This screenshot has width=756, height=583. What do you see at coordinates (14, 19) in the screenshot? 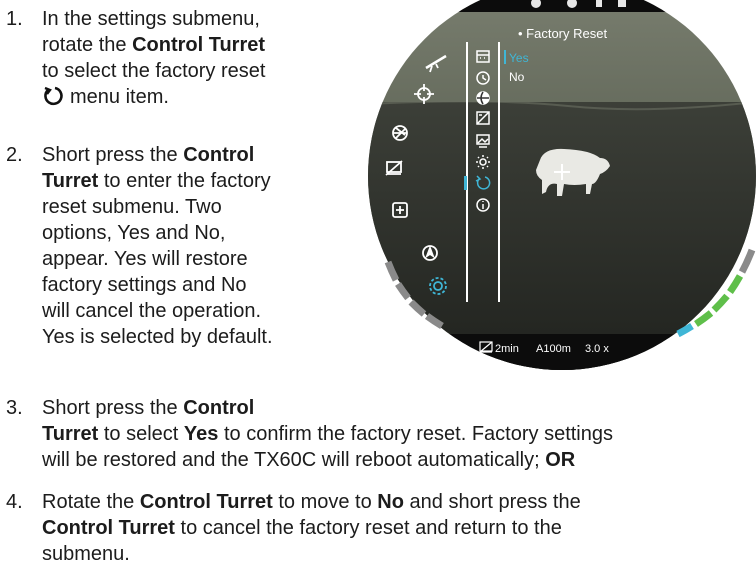
I see `step-number: 1.` at bounding box center [14, 19].